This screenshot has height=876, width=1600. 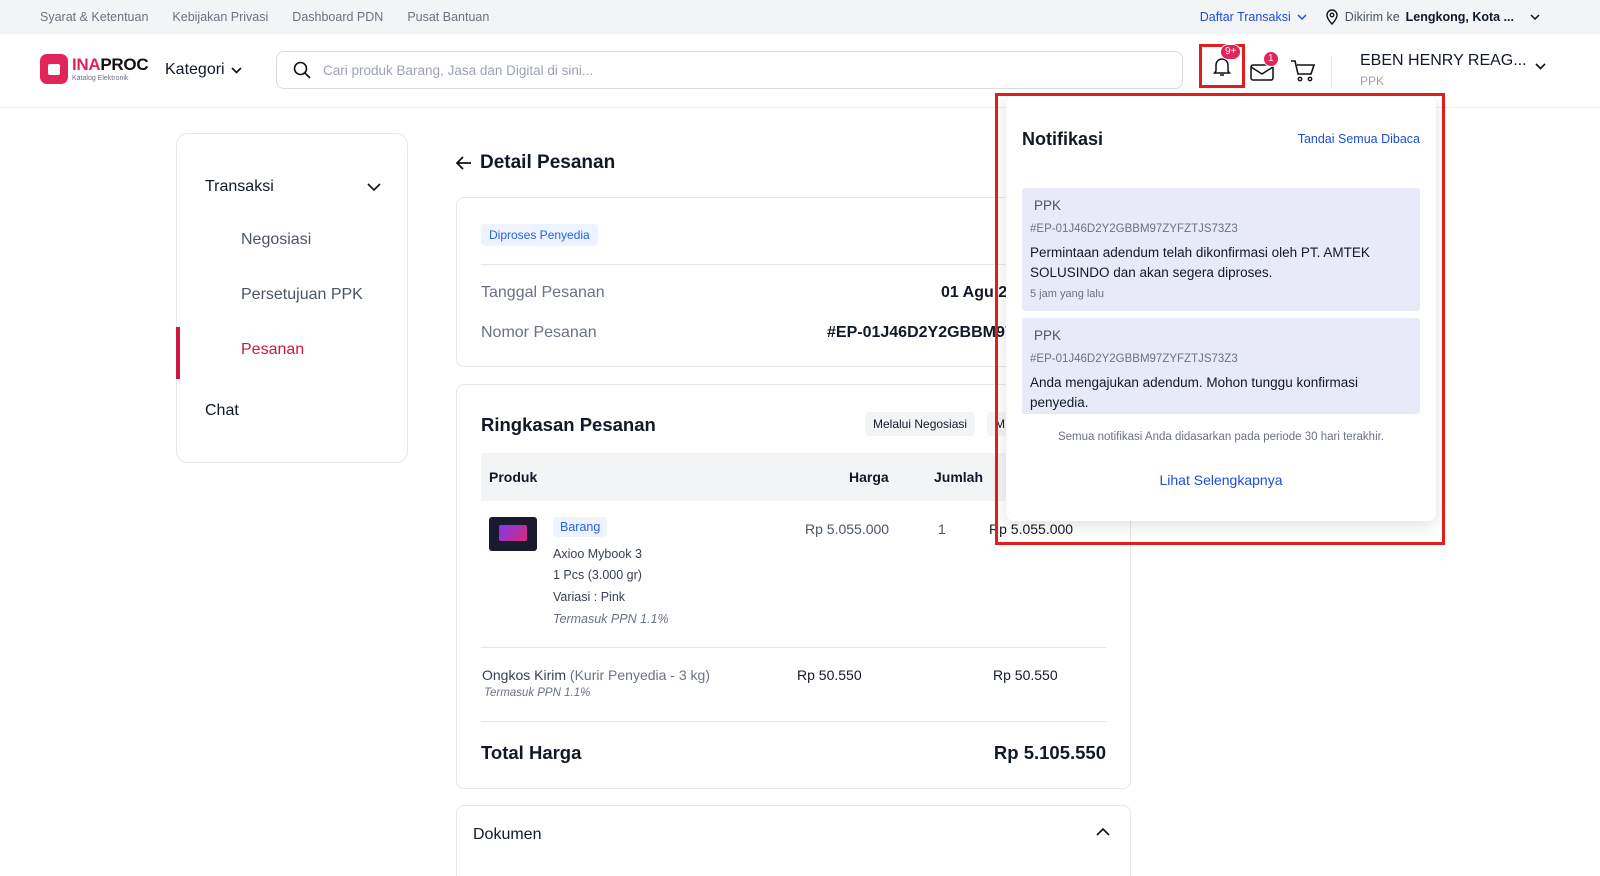 What do you see at coordinates (1262, 71) in the screenshot?
I see `message-button: 1` at bounding box center [1262, 71].